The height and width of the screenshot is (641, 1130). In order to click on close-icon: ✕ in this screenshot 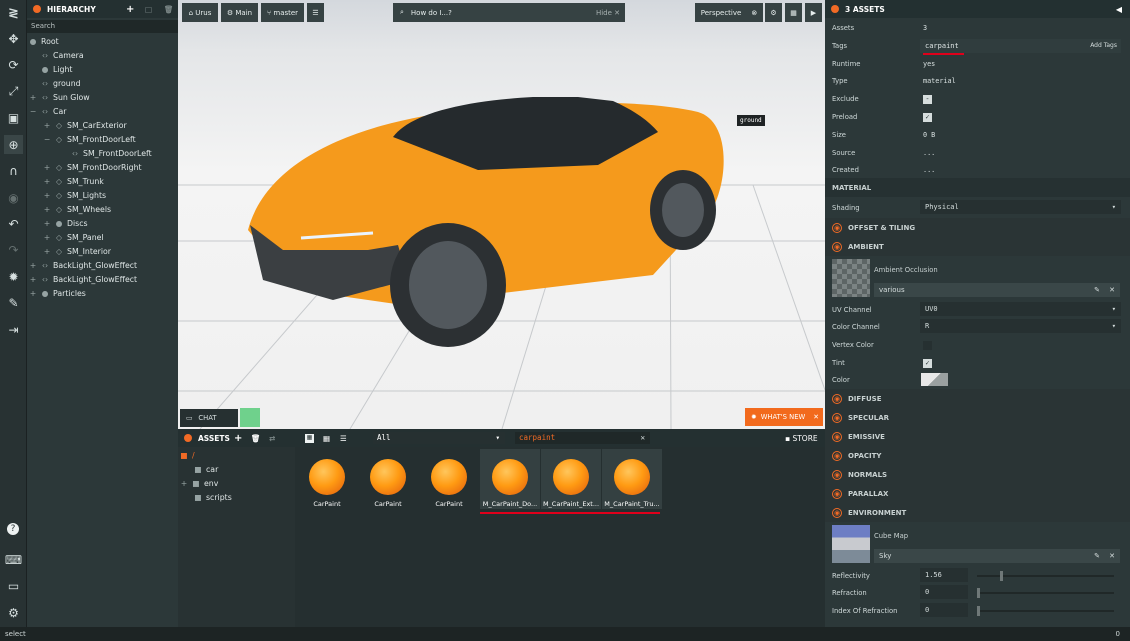, I will do `click(816, 417)`.